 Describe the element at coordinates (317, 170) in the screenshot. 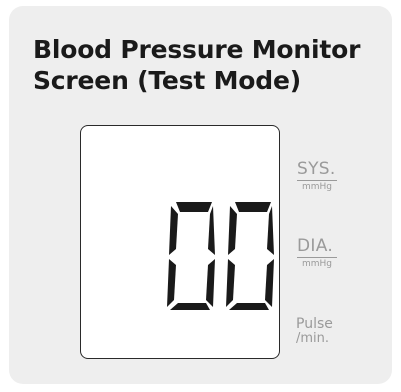

I see `sys-label: SYS.` at that location.